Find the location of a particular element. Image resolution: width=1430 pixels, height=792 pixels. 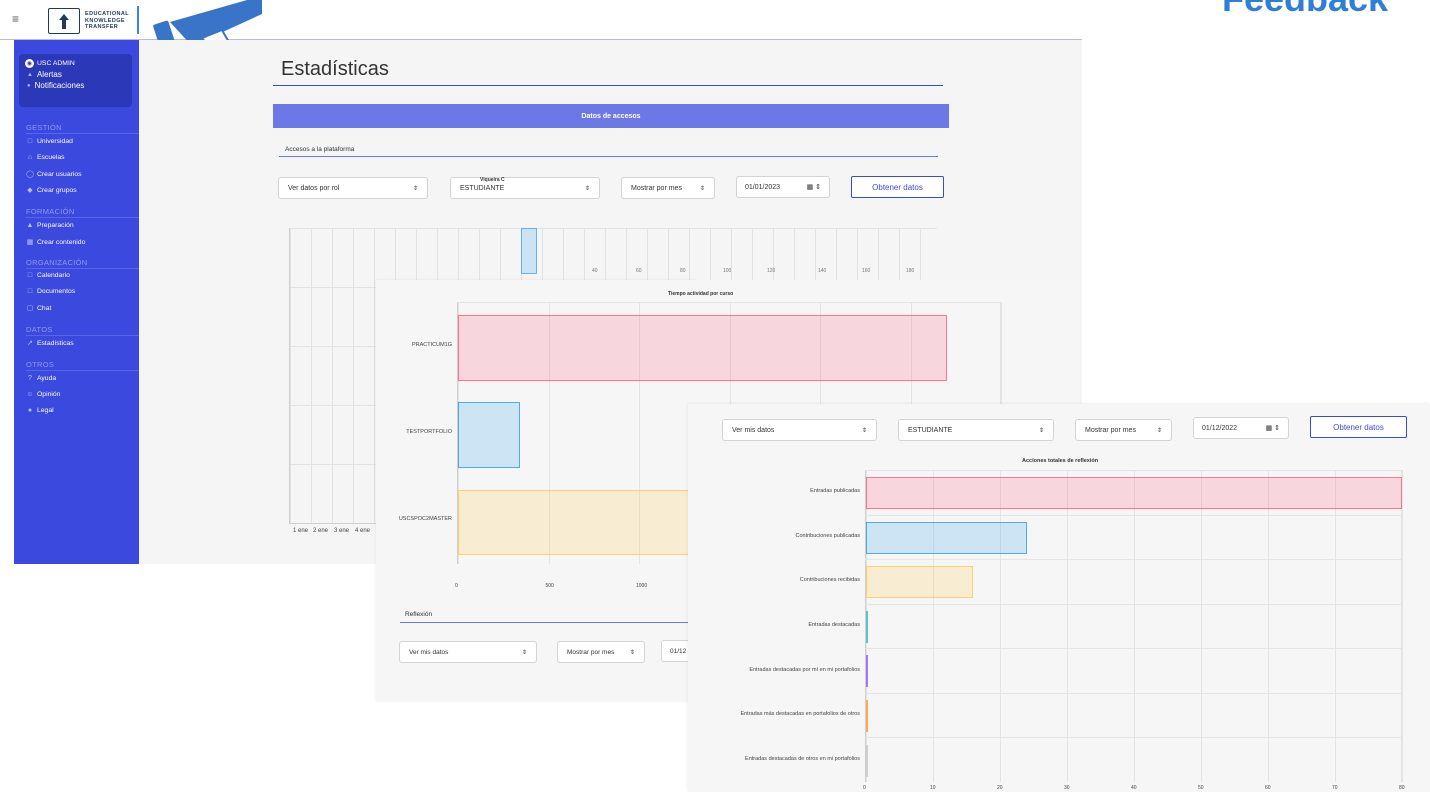

sidebar-item-escuelas: ⌂ Escuelas is located at coordinates (45, 157).